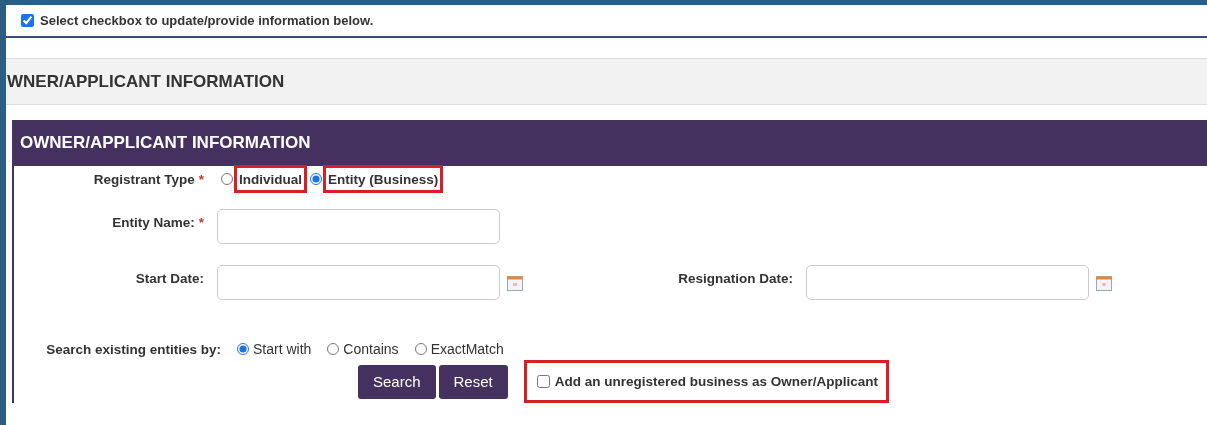 This screenshot has height=425, width=1207. What do you see at coordinates (735, 278) in the screenshot?
I see `field-label: Resignation Date:` at bounding box center [735, 278].